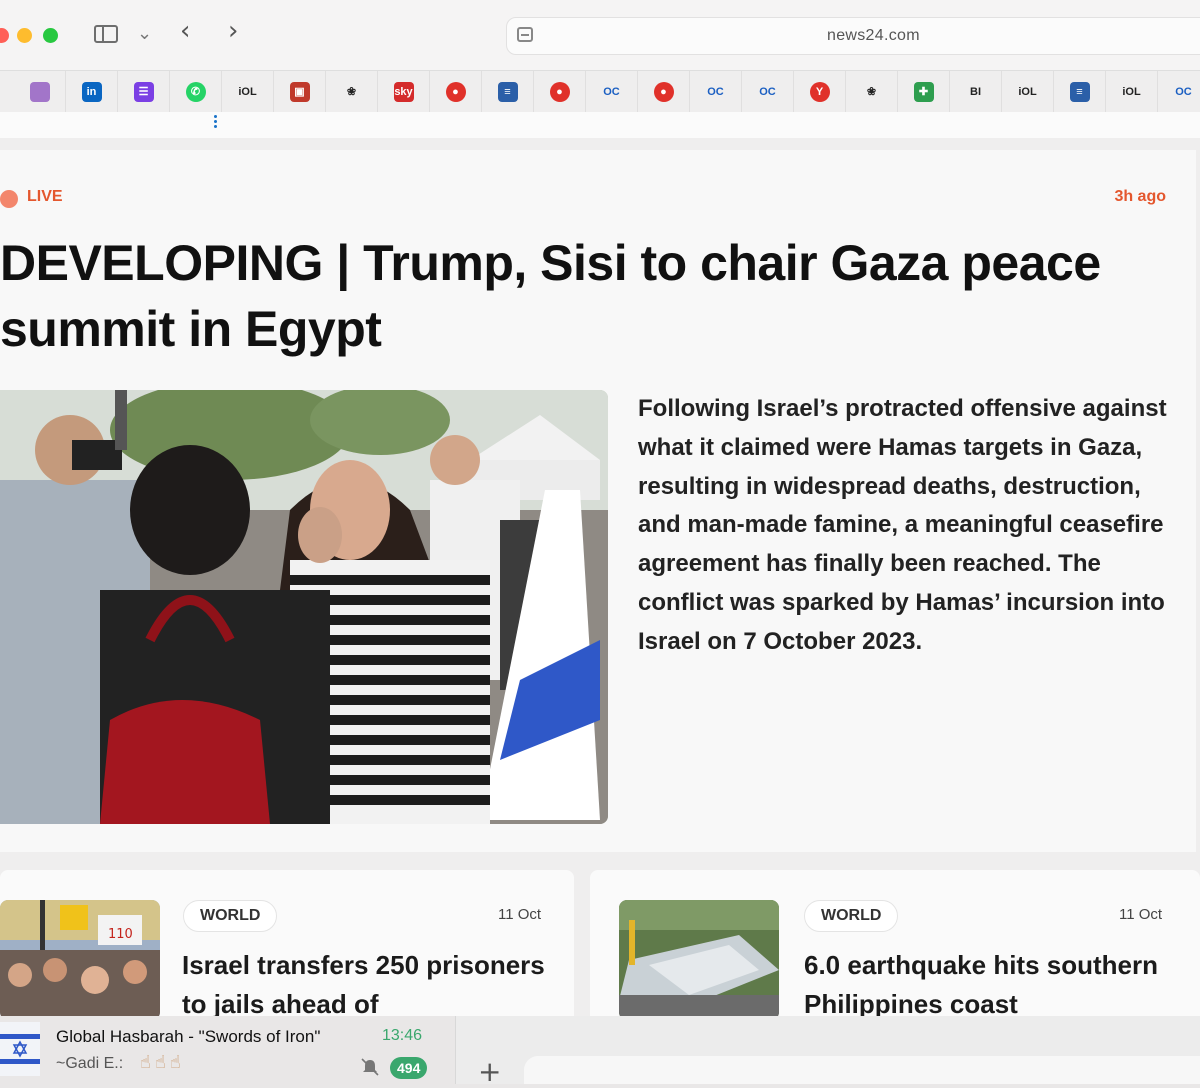 The width and height of the screenshot is (1200, 1088). I want to click on group-avatar, so click(20, 1049).